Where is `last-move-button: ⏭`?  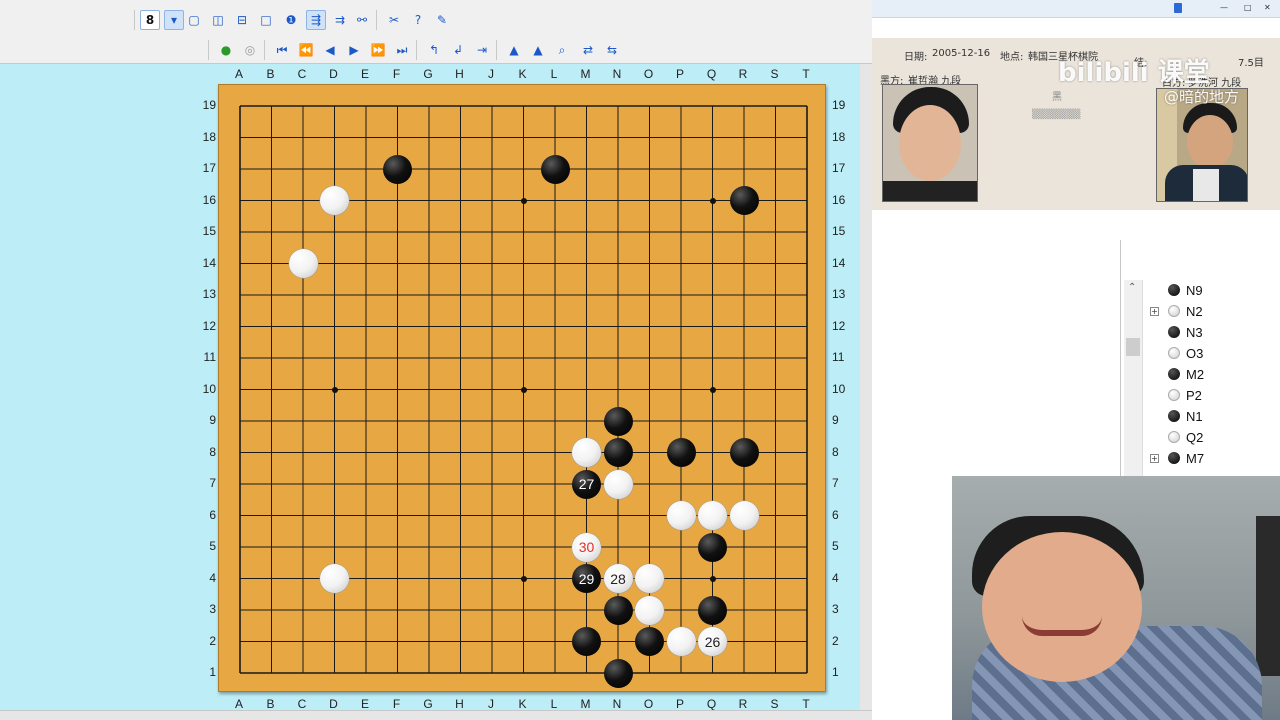 last-move-button: ⏭ is located at coordinates (402, 50).